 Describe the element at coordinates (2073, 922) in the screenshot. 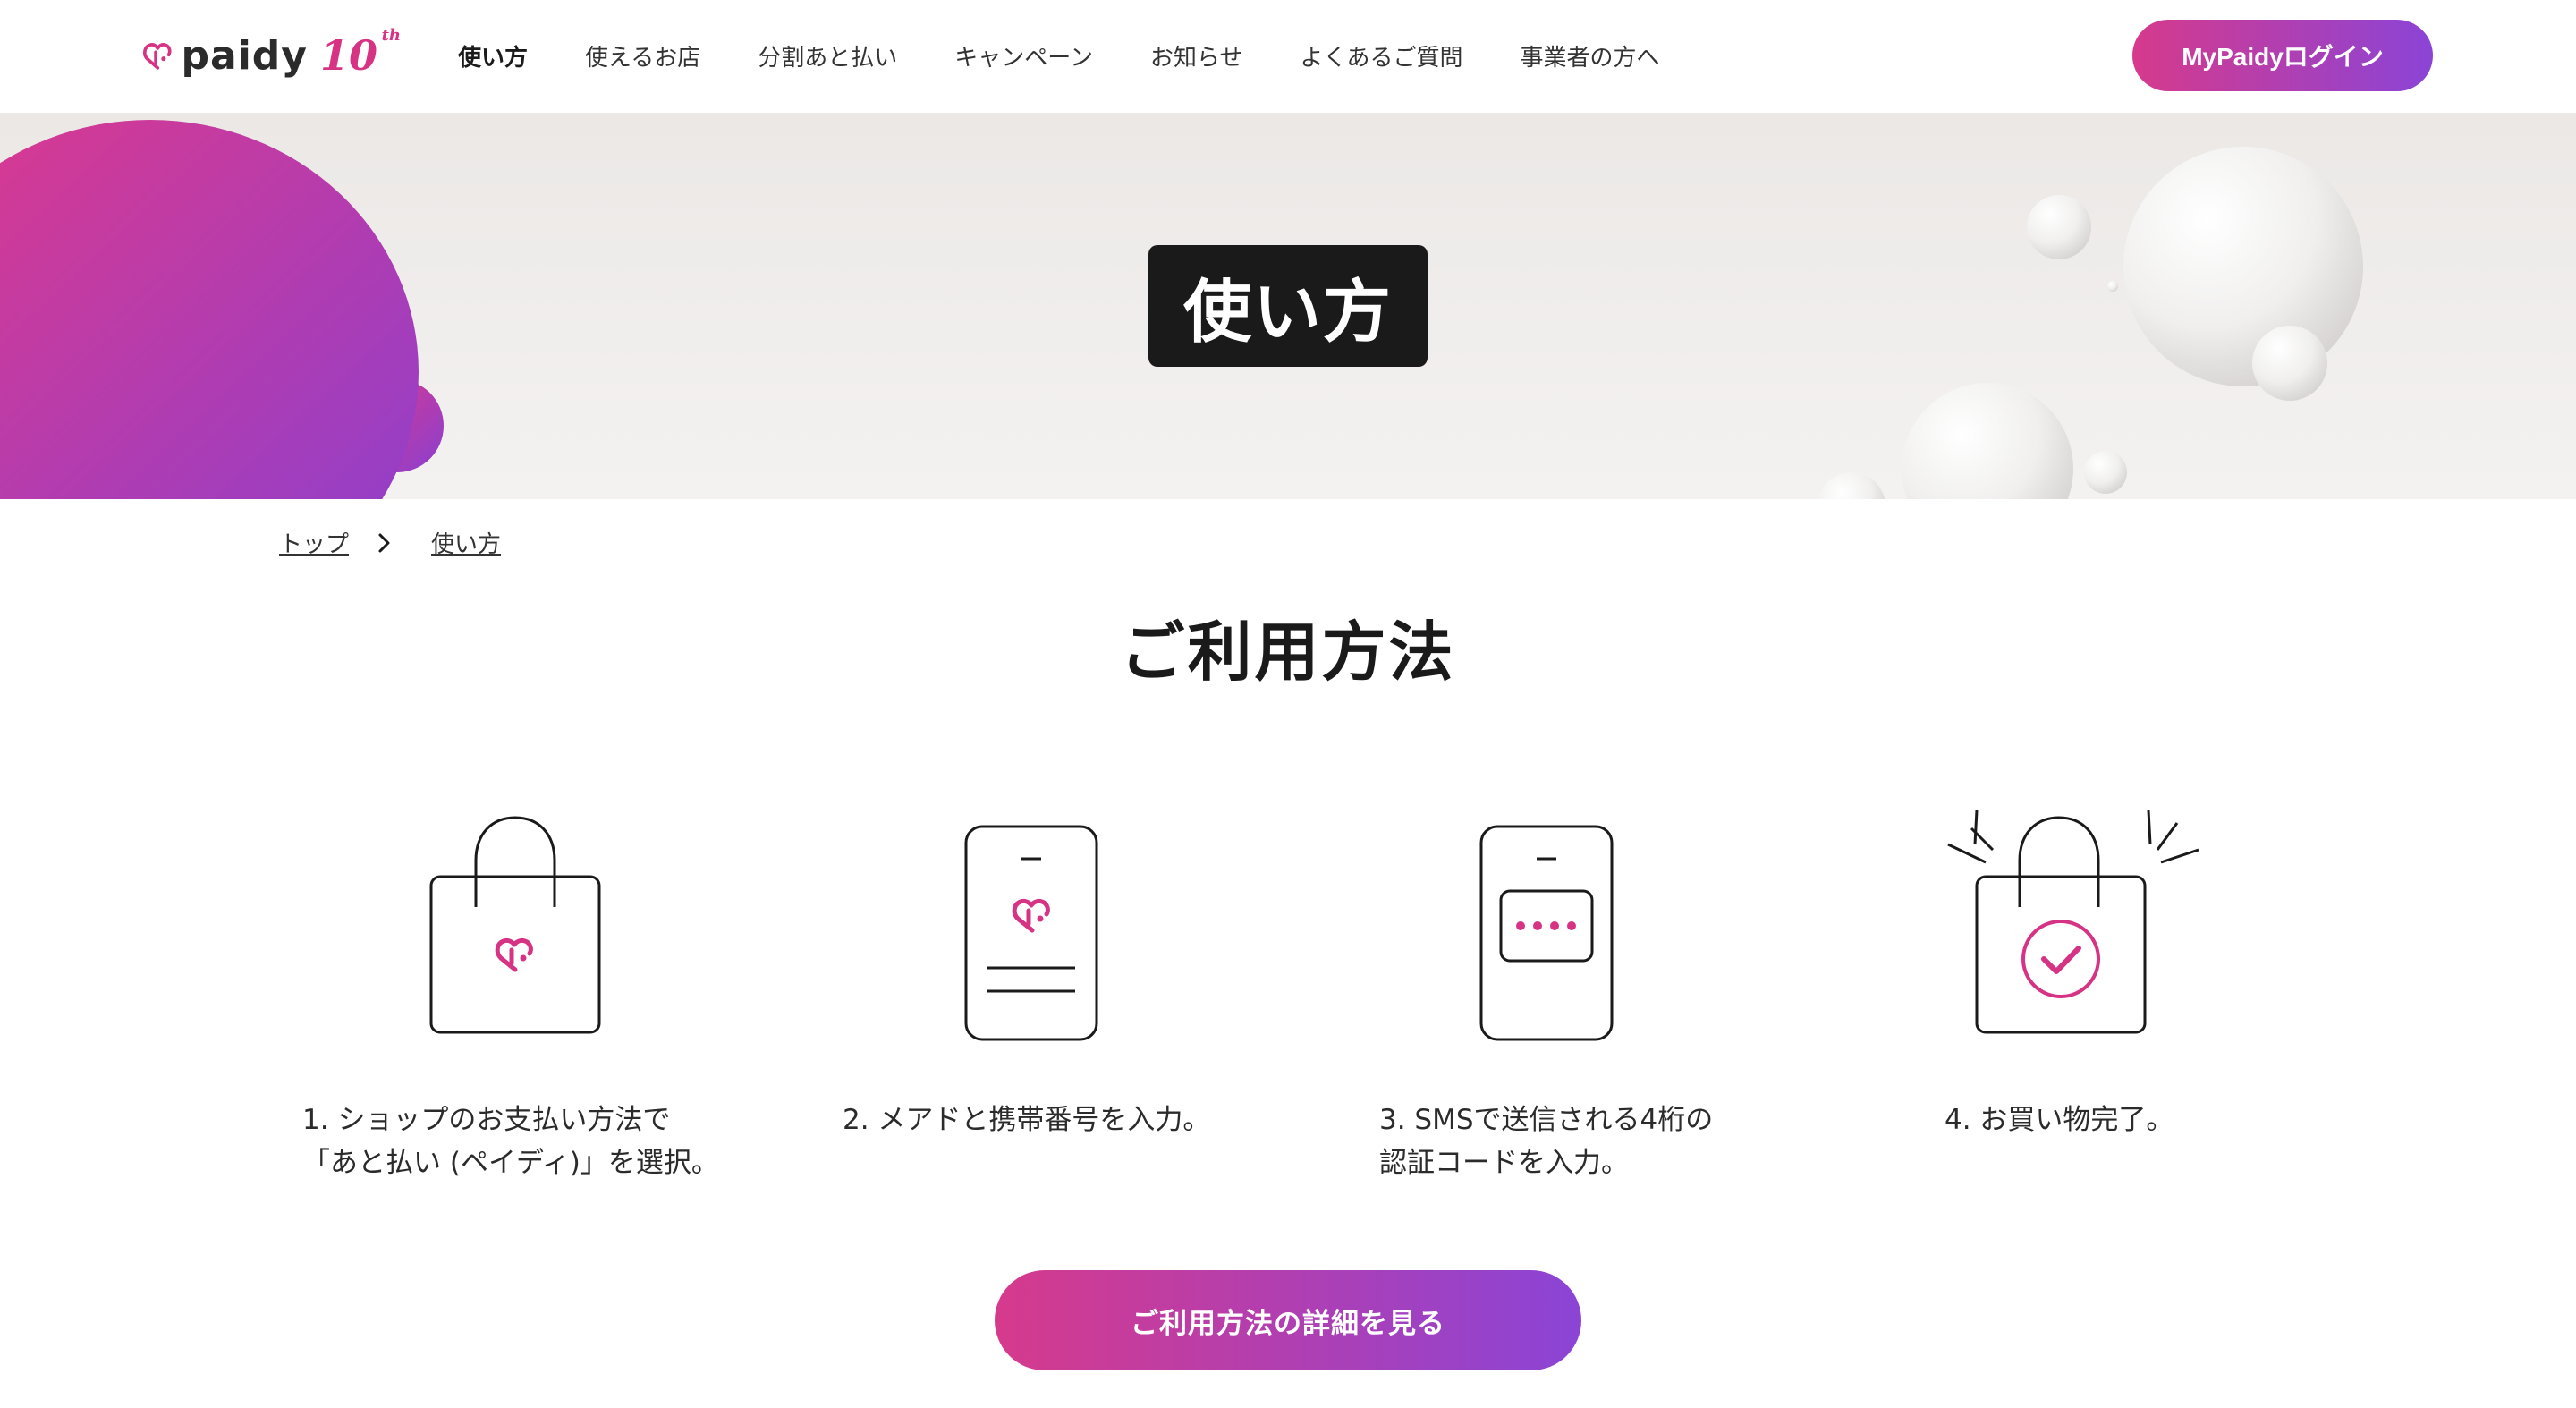

I see `shopping-bag-check-icon` at that location.